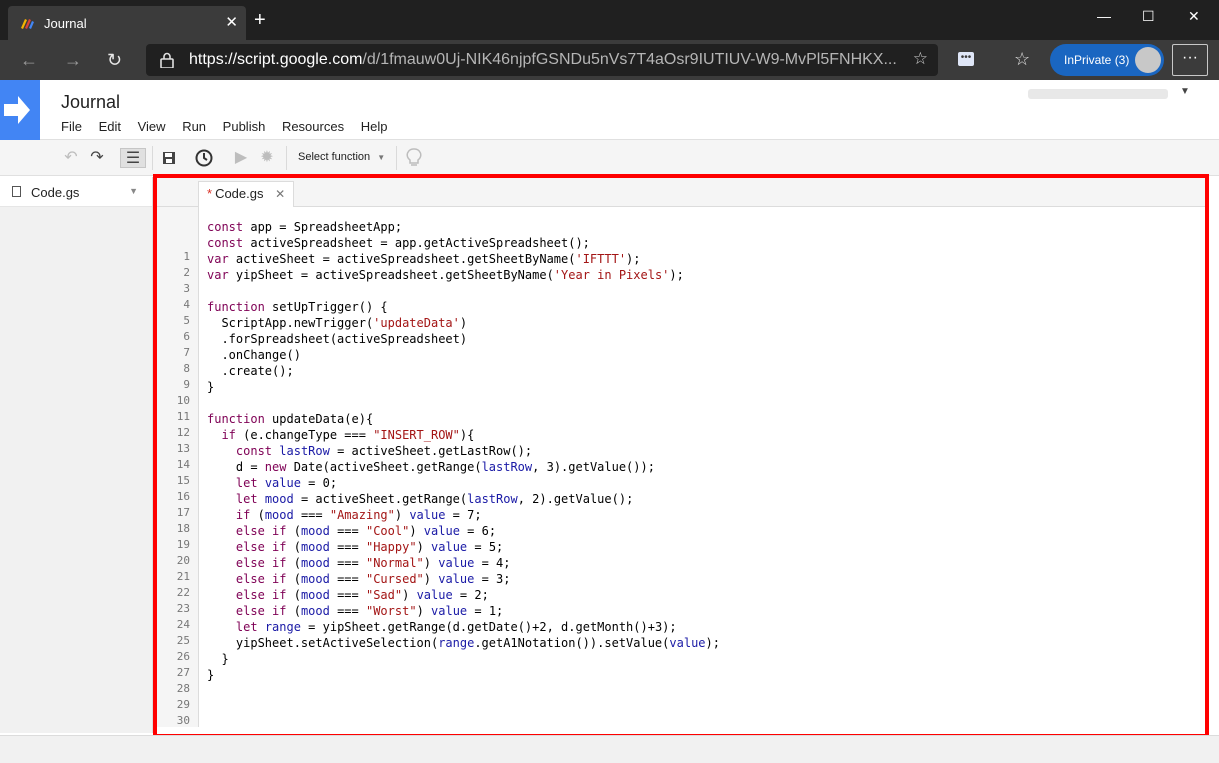 This screenshot has width=1219, height=763. What do you see at coordinates (609, 158) in the screenshot?
I see `editor-toolbar: ↶ ↷ ☰ ▶ ✹ Select function ▼` at bounding box center [609, 158].